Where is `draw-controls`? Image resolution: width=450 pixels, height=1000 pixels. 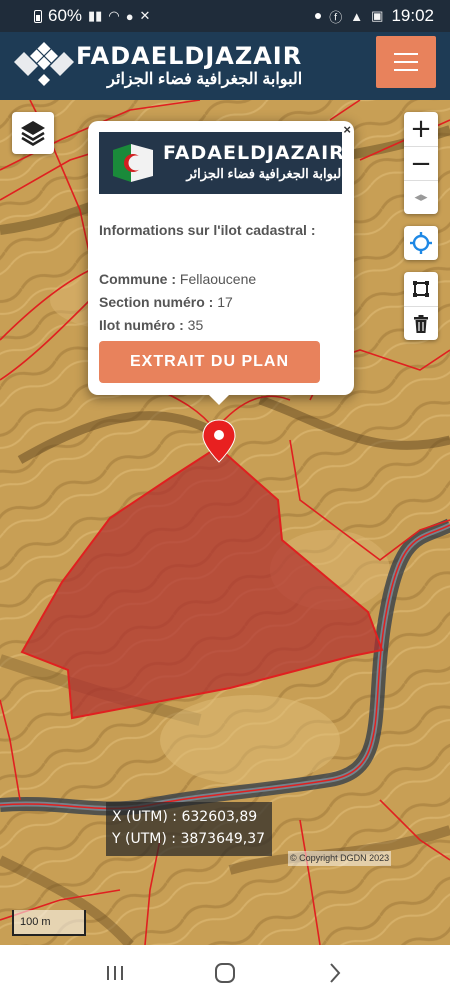 draw-controls is located at coordinates (421, 306).